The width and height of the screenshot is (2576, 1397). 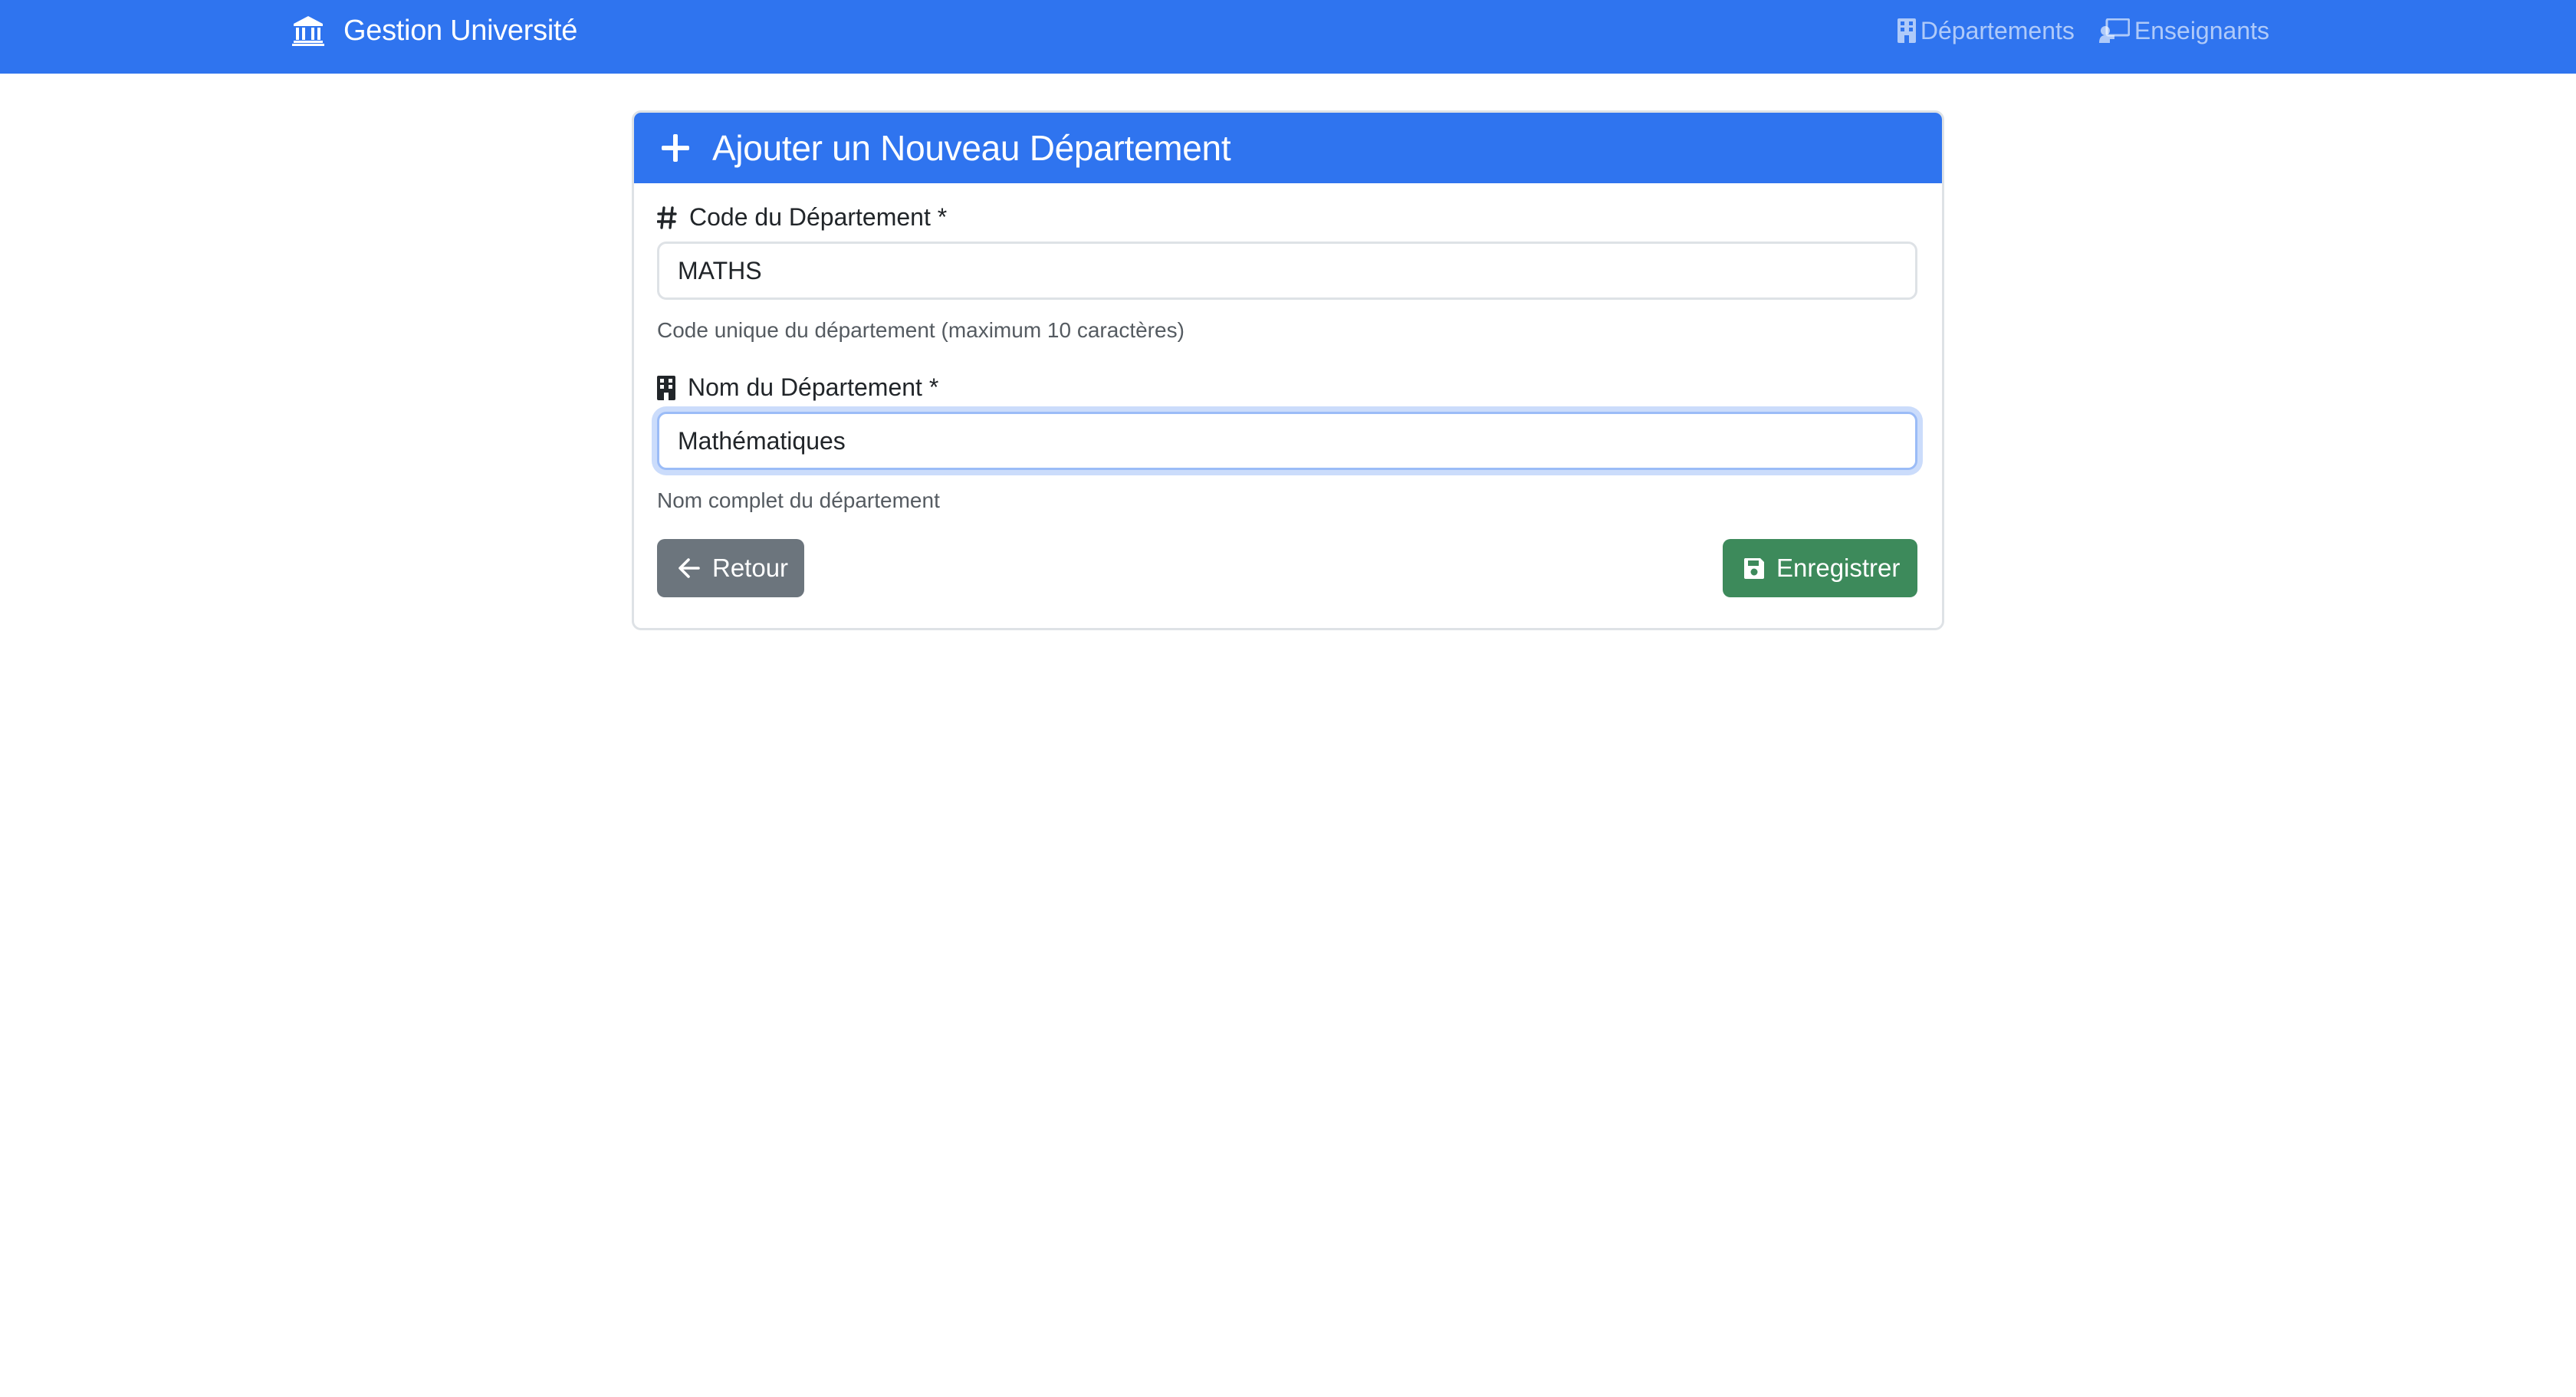 I want to click on department-name-input, so click(x=1287, y=441).